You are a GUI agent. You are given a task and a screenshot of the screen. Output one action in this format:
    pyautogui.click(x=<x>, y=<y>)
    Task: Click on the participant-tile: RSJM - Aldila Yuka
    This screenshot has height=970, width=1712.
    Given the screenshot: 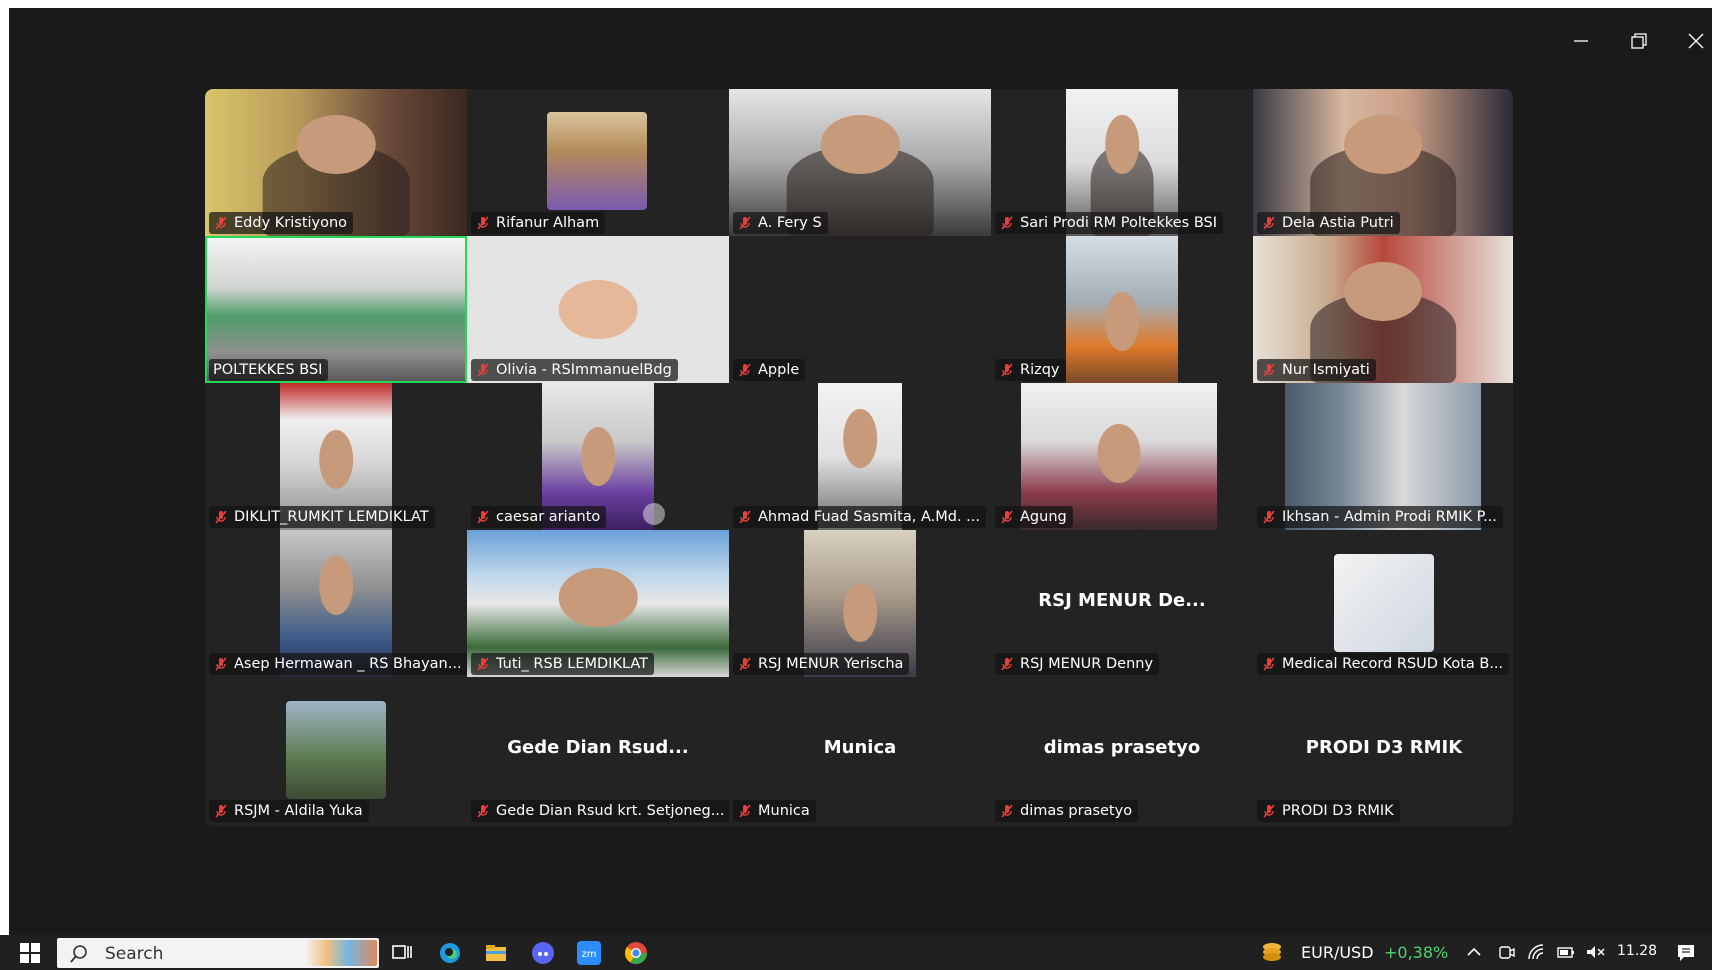 What is the action you would take?
    pyautogui.click(x=336, y=750)
    